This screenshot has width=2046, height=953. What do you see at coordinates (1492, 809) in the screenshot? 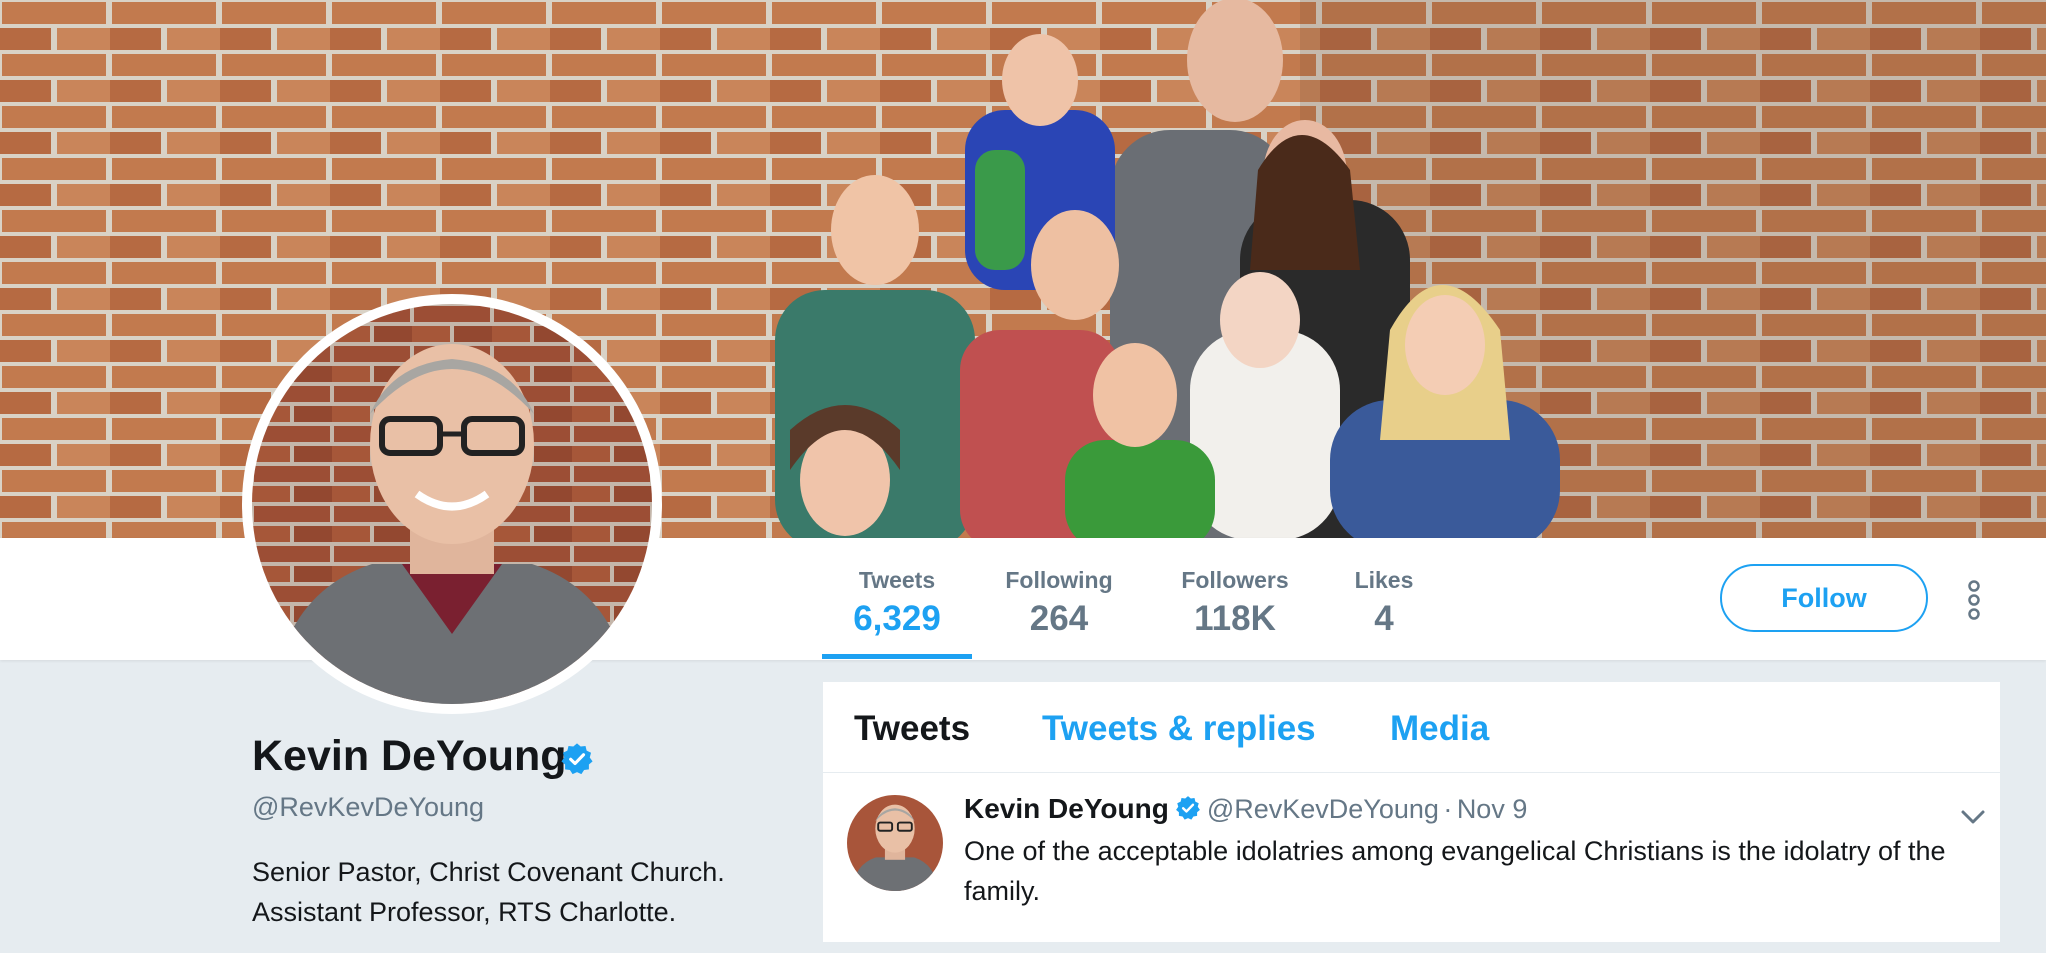
I see `tweet-timestamp: Nov 9` at bounding box center [1492, 809].